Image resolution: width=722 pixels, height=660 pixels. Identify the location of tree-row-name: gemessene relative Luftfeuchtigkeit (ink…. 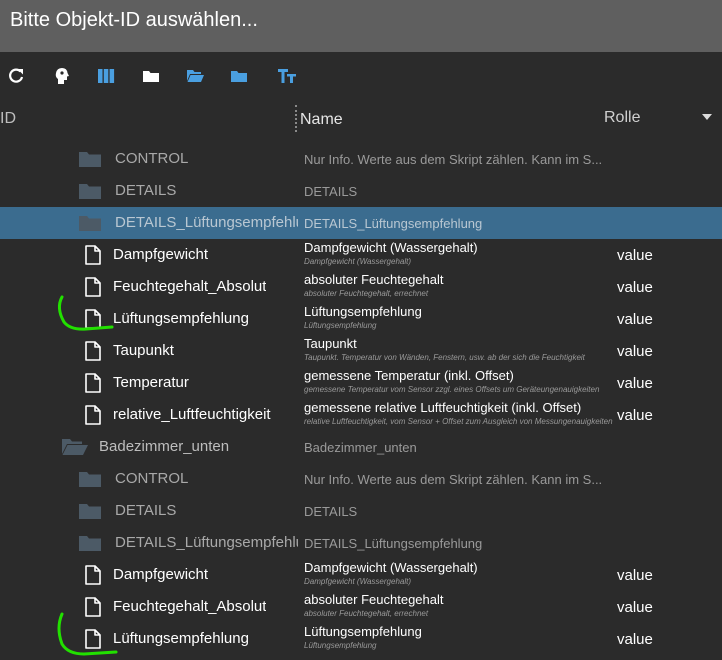
(443, 407).